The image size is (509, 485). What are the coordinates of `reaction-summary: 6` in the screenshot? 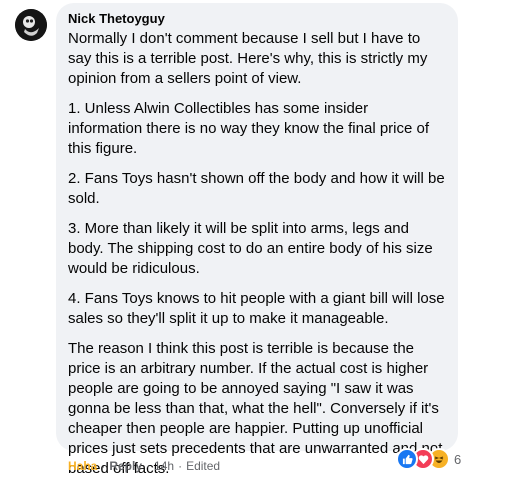 It's located at (429, 459).